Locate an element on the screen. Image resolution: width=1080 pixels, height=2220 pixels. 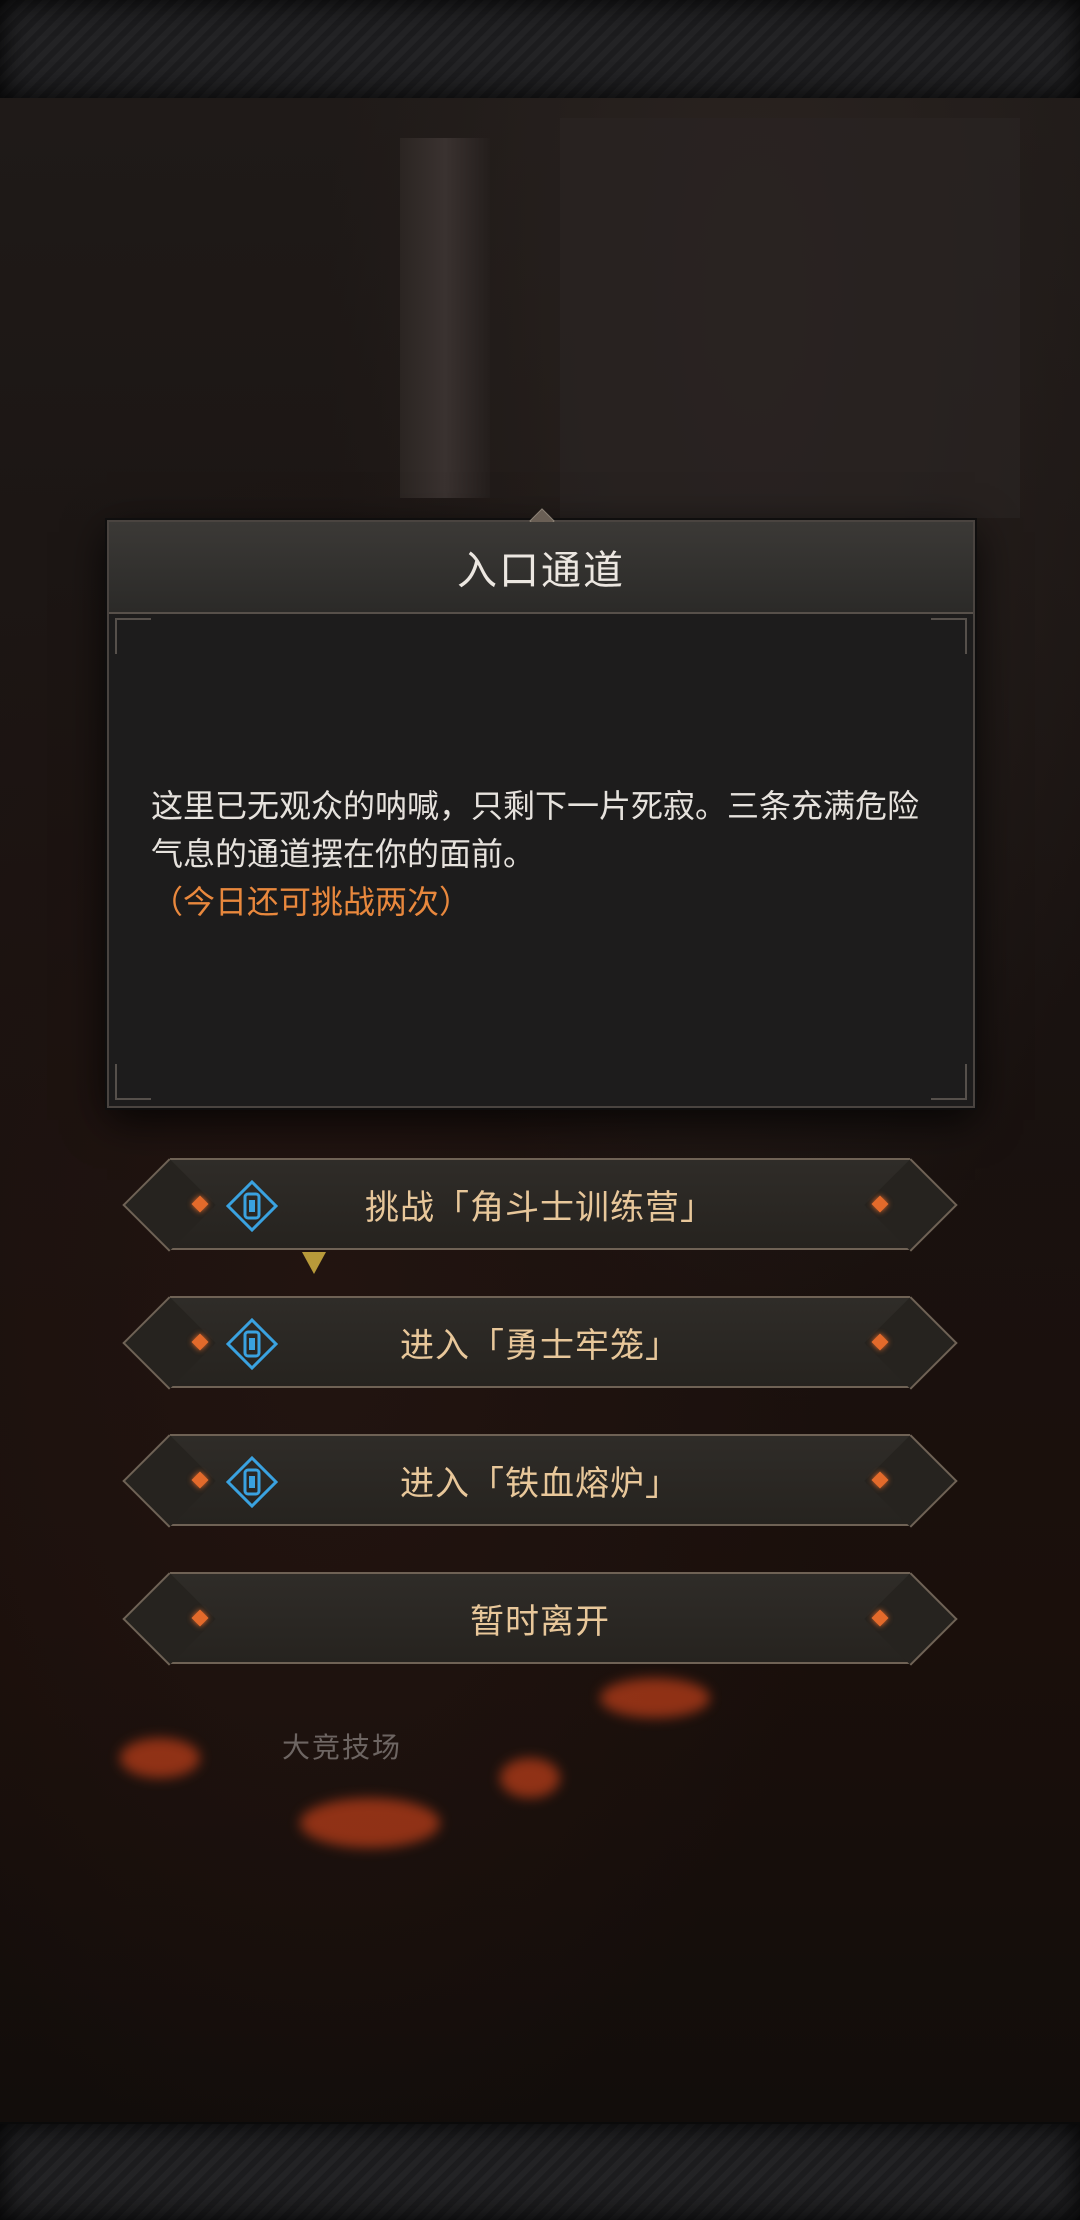
dialog-header: 入口通道 is located at coordinates (541, 568).